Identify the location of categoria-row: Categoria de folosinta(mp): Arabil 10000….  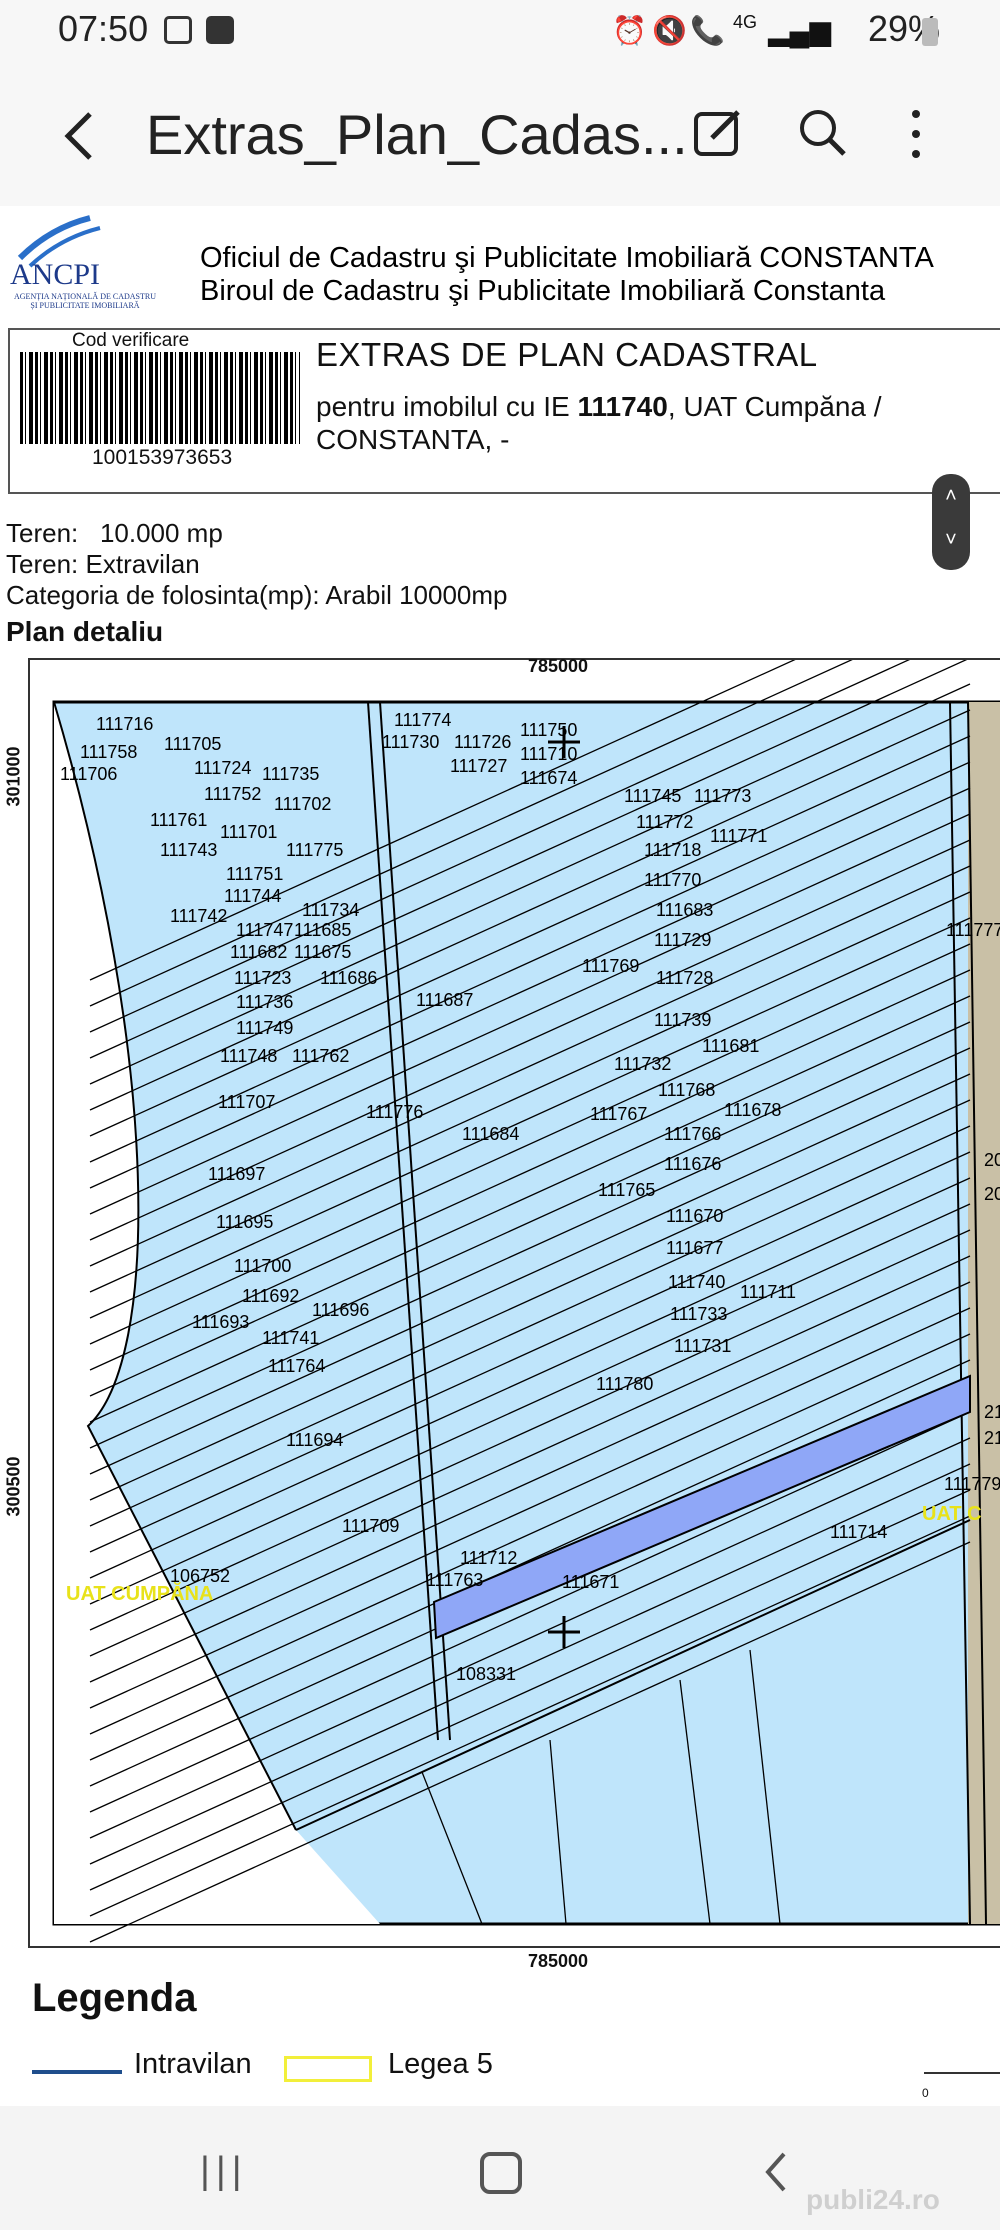
(257, 595).